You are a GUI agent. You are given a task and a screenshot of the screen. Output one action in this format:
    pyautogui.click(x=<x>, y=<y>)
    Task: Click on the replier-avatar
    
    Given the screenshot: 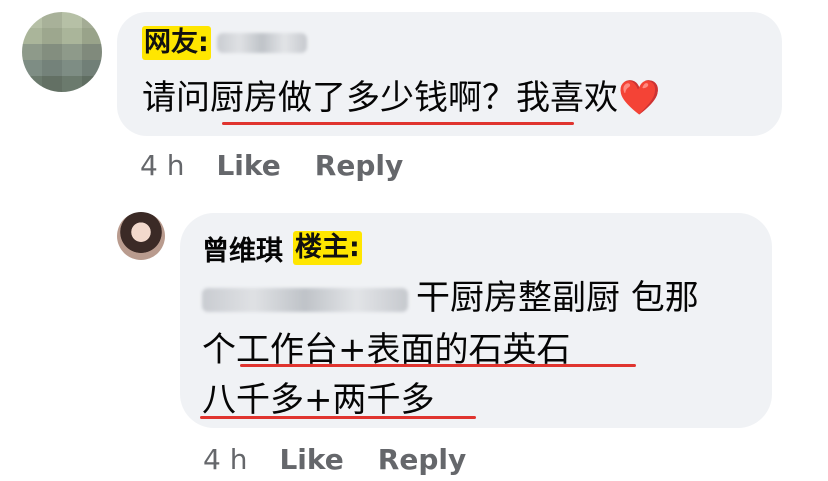 What is the action you would take?
    pyautogui.click(x=141, y=236)
    